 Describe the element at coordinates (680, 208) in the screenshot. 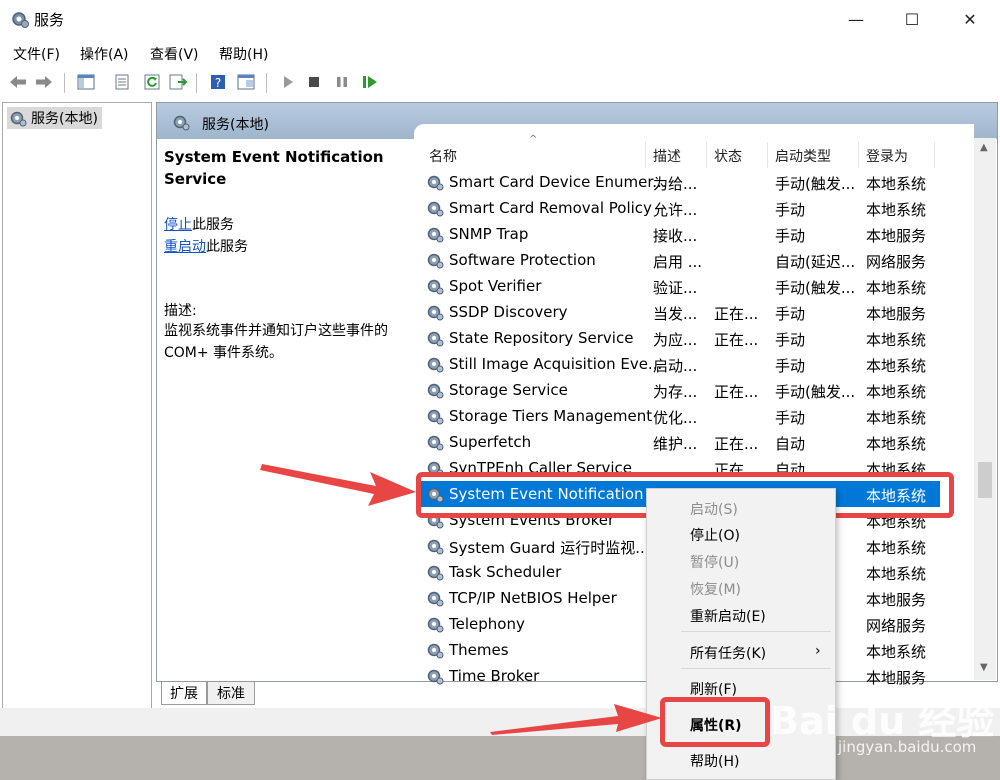

I see `service-row: Smart Card Removal Policy 允许... 手动 本地系统` at that location.